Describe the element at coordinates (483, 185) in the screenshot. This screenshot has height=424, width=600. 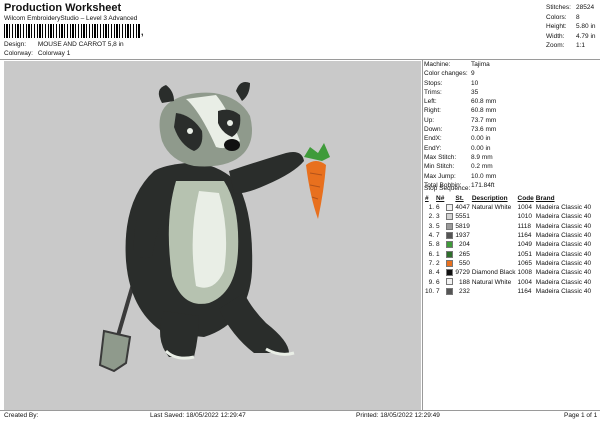
I see `info-value: 171.84ft` at that location.